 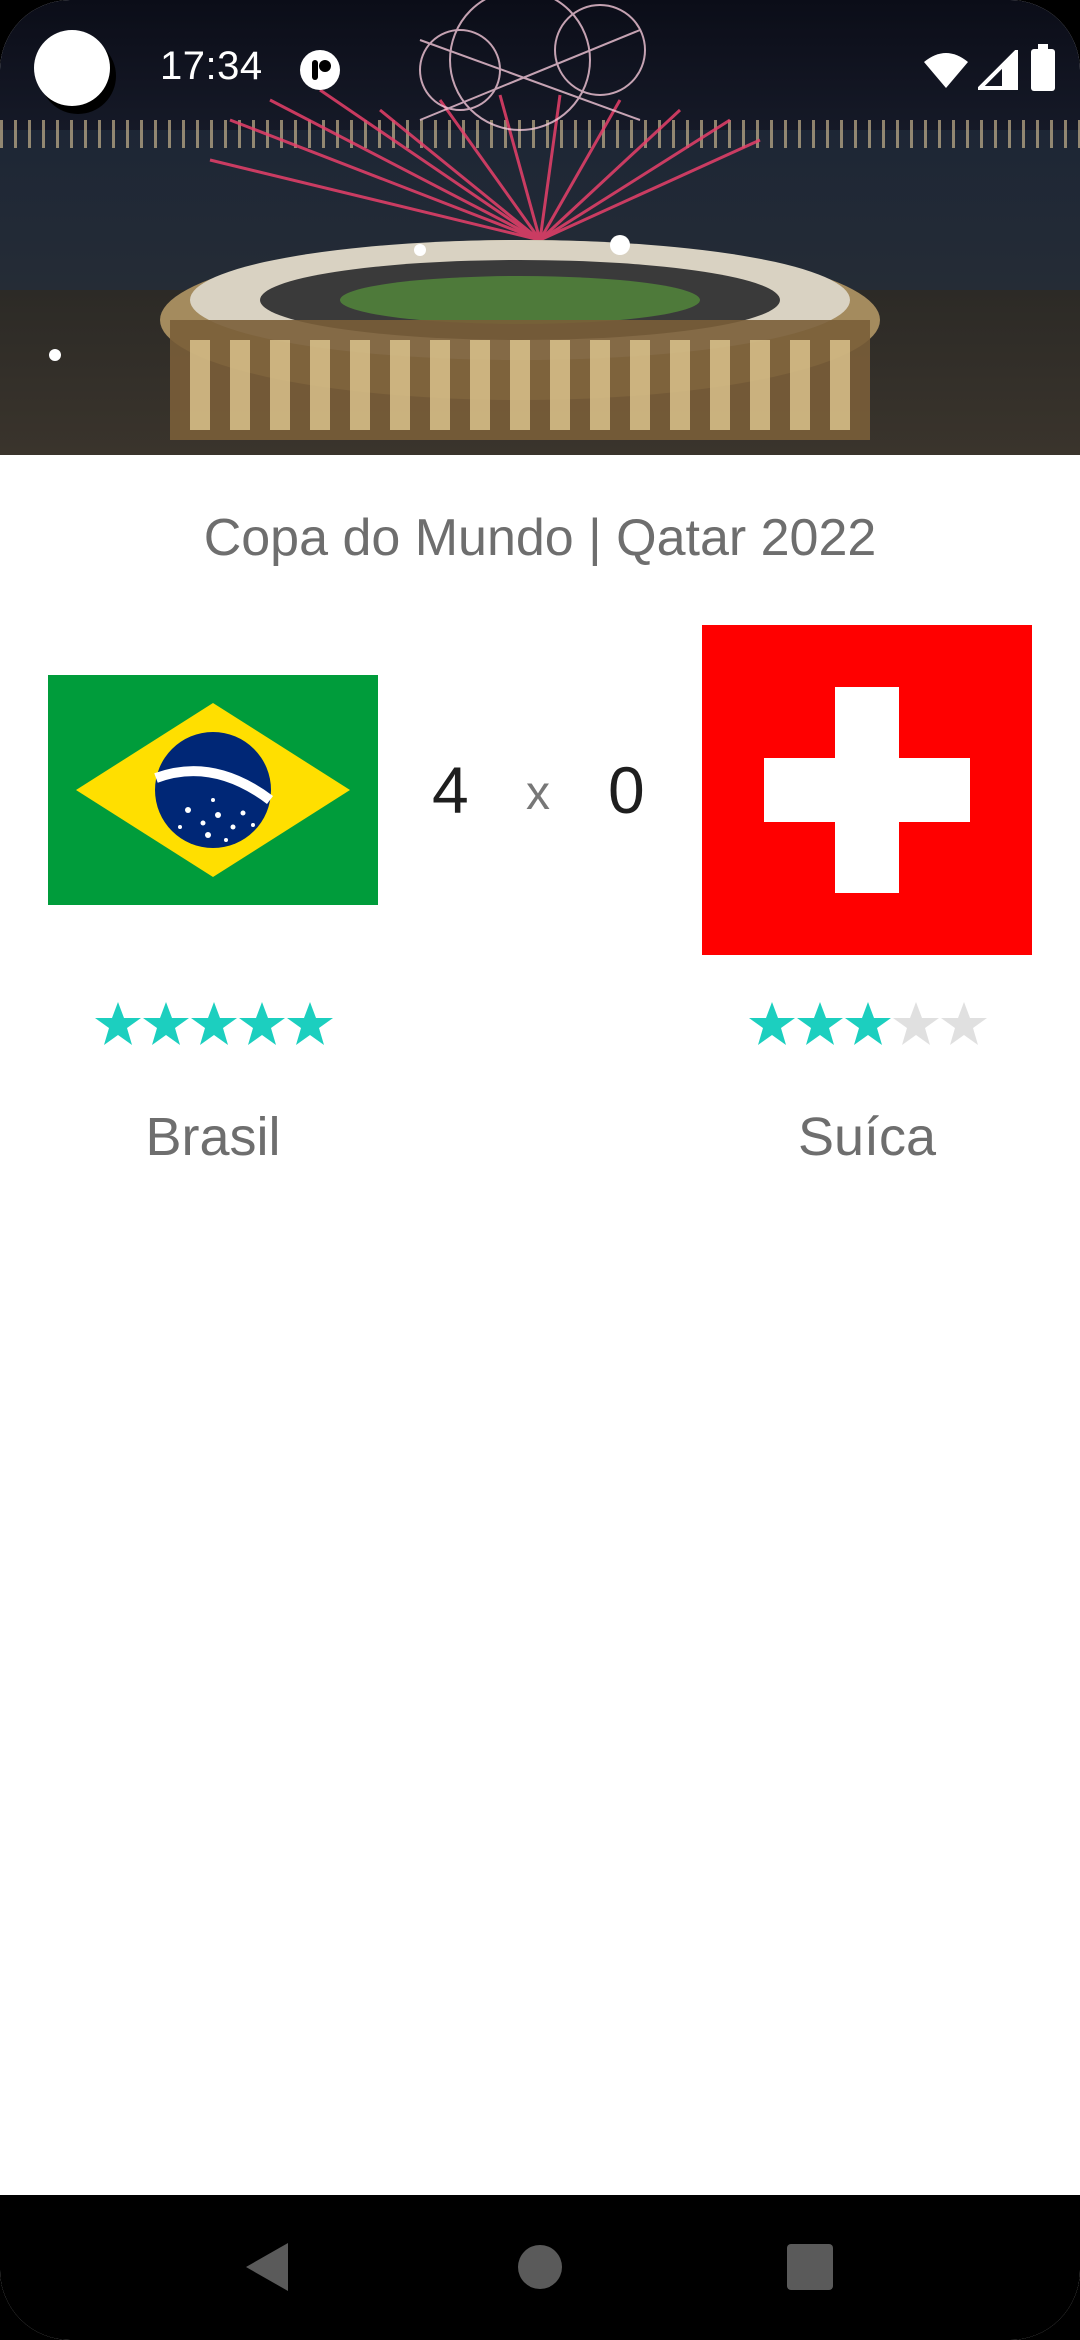 I want to click on status-bar: 17:34, so click(x=540, y=70).